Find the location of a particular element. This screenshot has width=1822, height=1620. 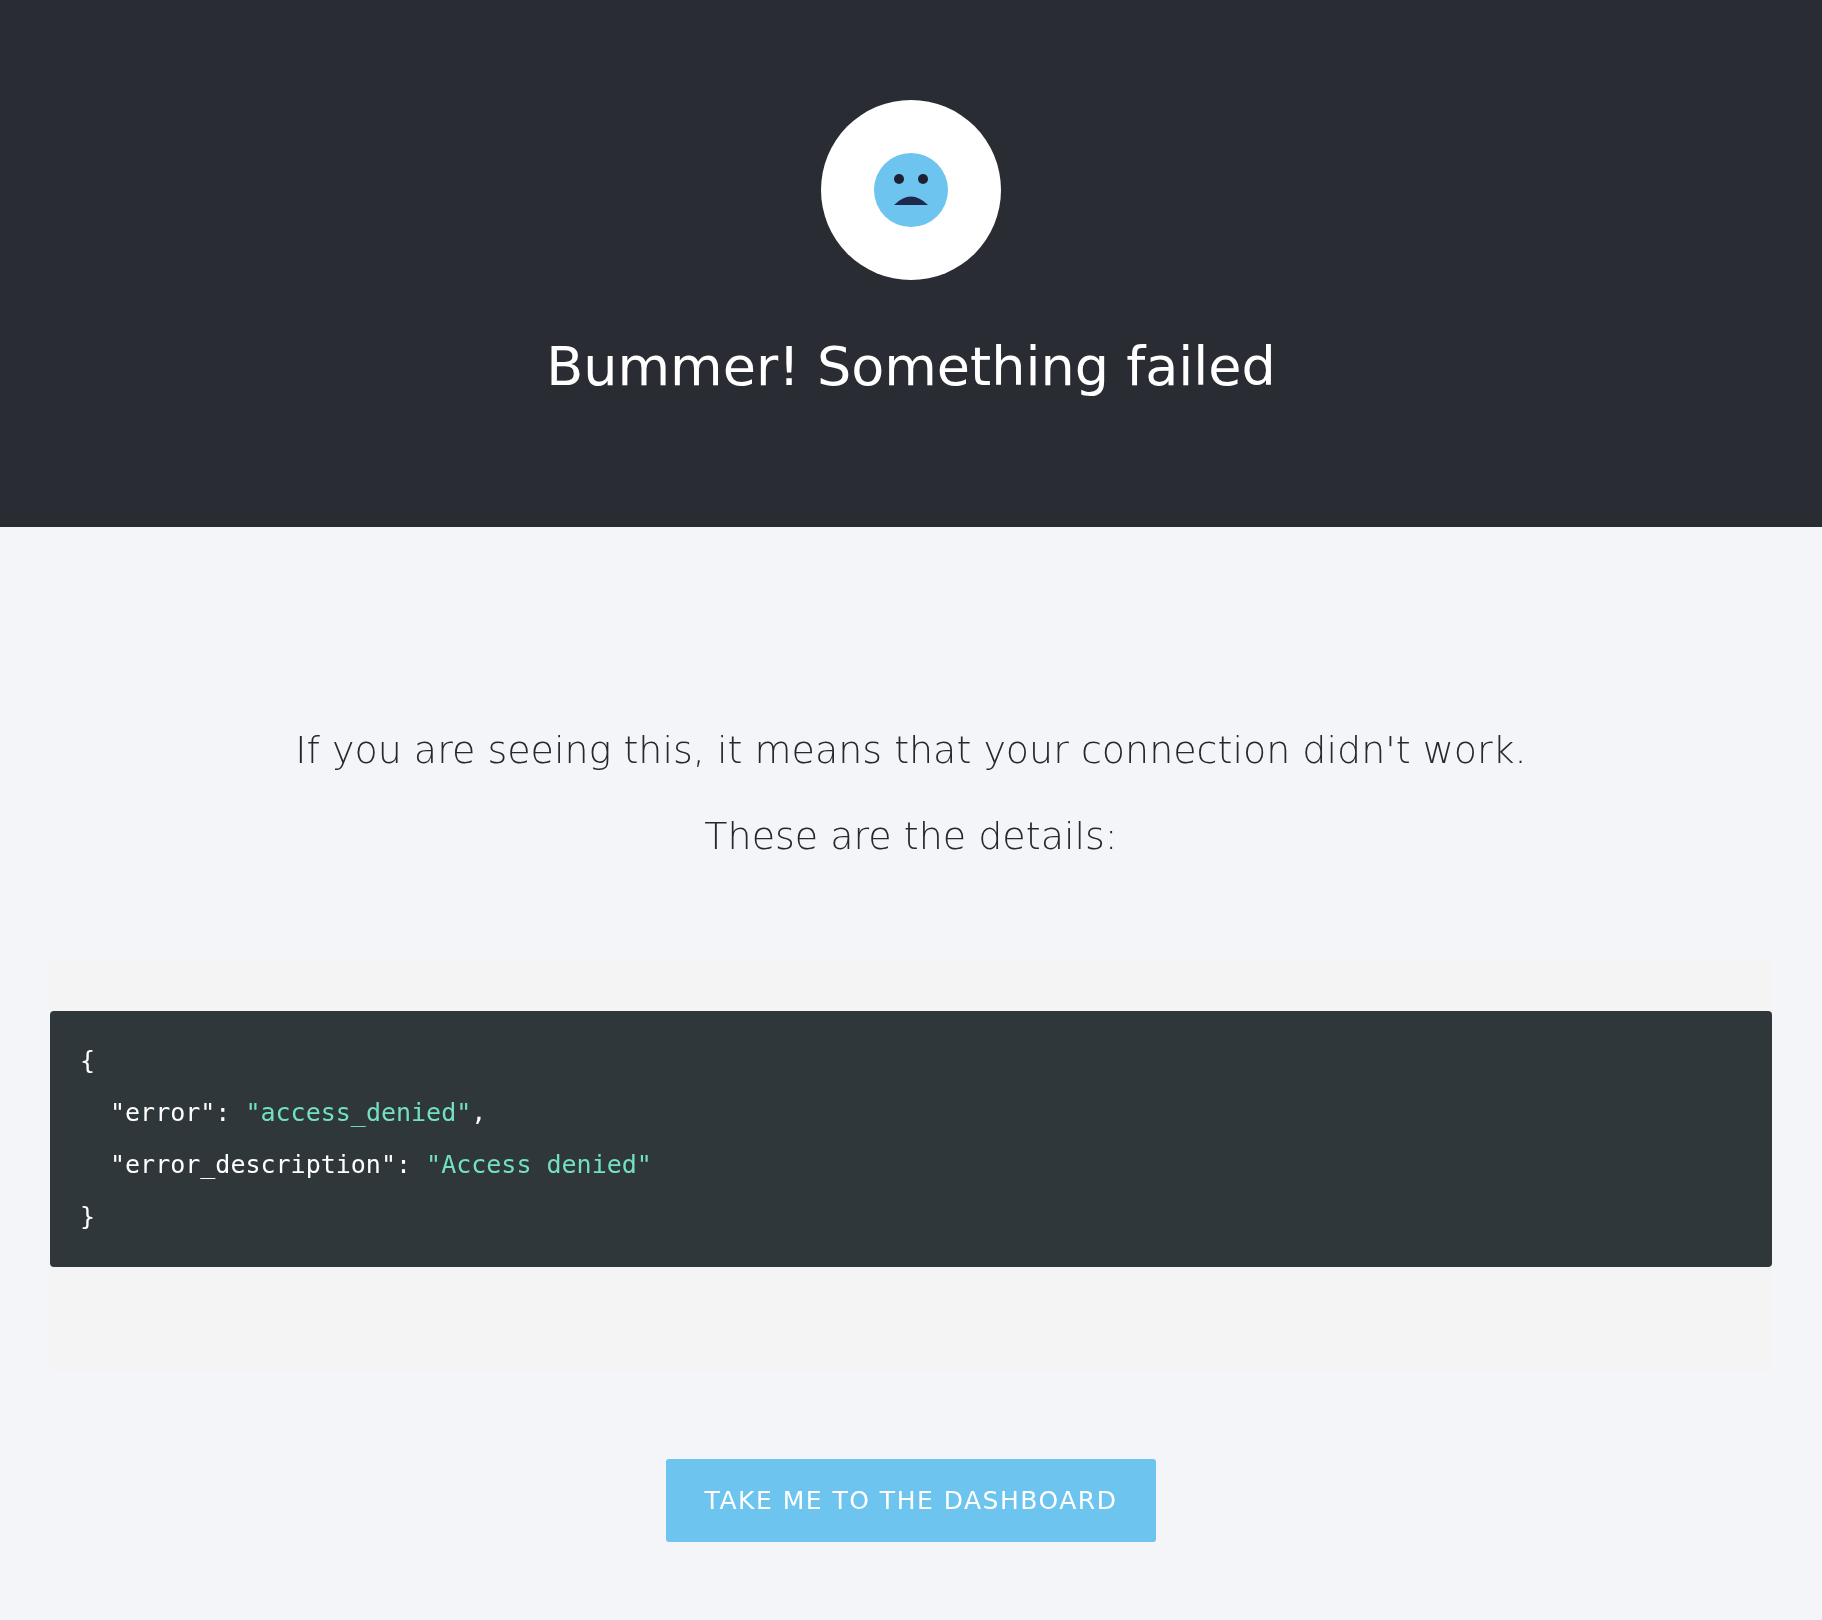

code-line: } is located at coordinates (88, 1217).